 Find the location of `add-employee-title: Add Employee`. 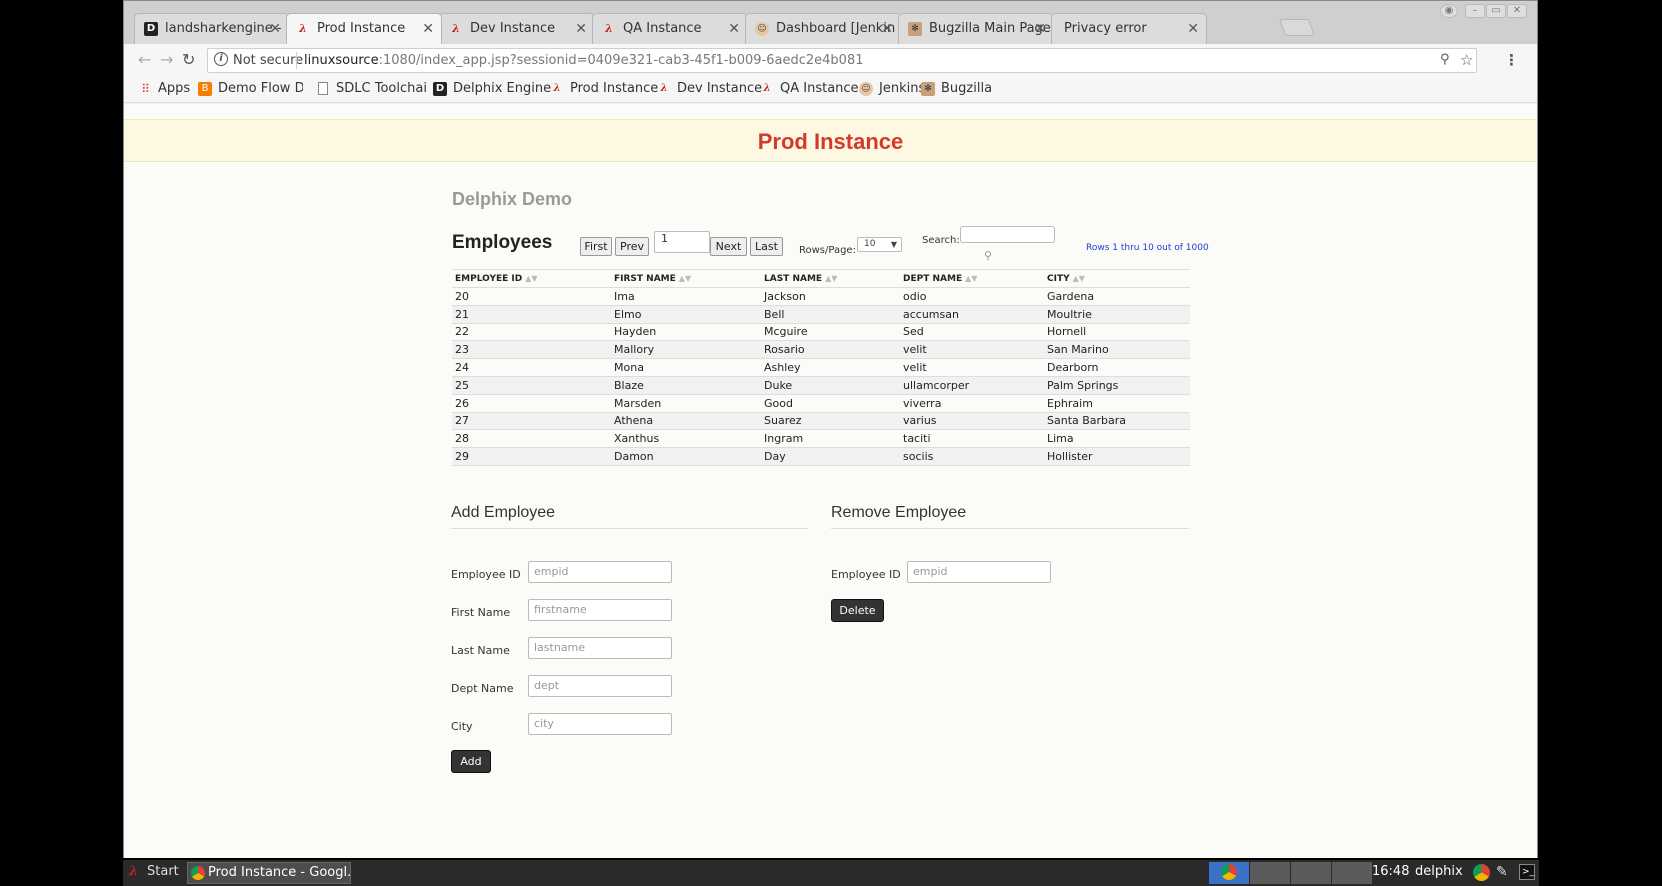

add-employee-title: Add Employee is located at coordinates (629, 516).